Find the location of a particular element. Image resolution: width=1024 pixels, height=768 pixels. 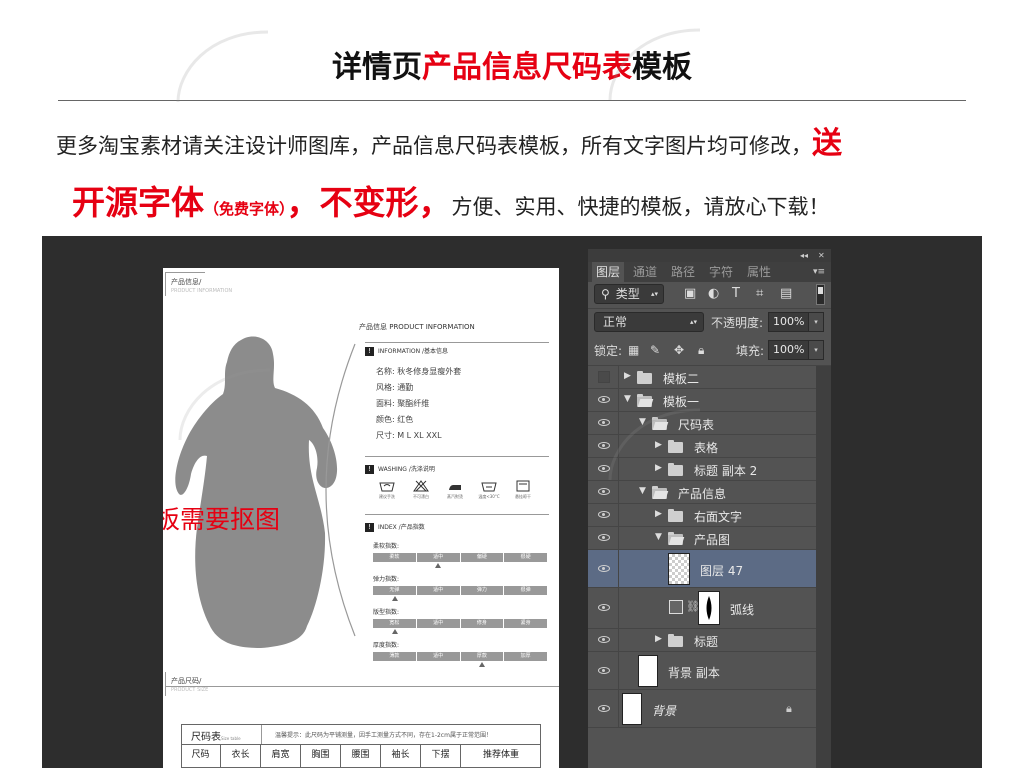

index-bar-fit: 宽松 适中 修身 紧身 is located at coordinates (460, 623).